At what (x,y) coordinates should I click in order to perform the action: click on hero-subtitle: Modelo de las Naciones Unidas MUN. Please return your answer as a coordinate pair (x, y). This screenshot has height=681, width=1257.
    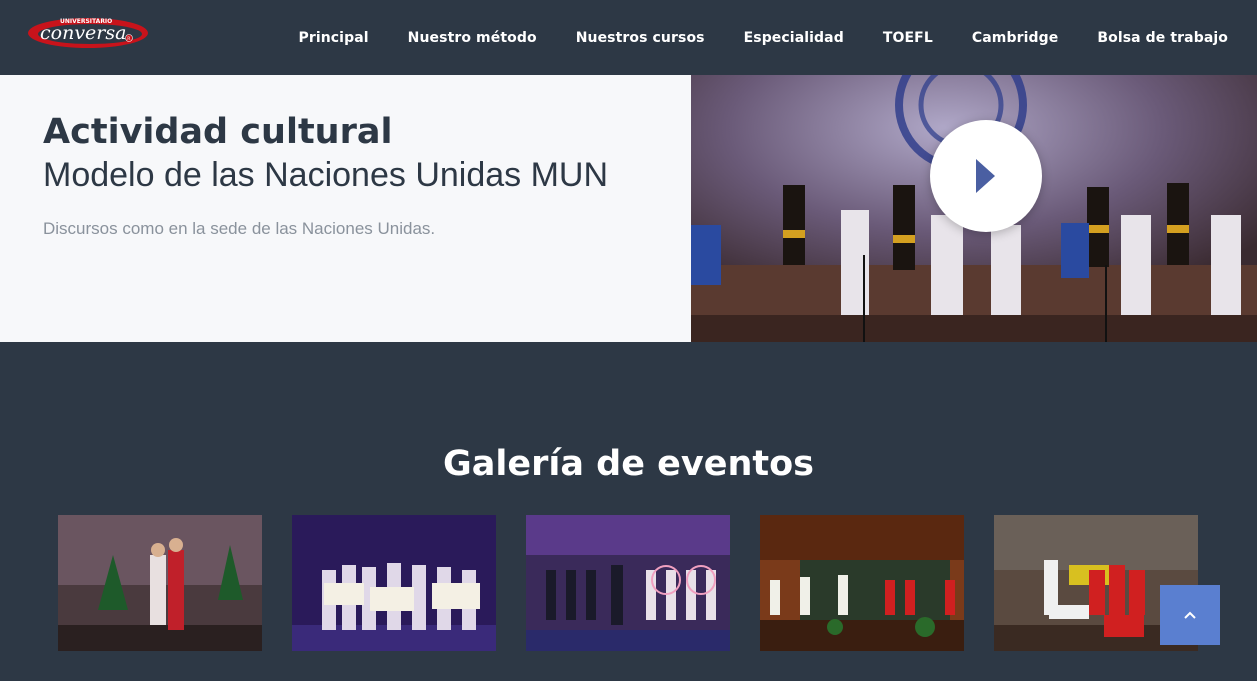
    Looking at the image, I should click on (326, 175).